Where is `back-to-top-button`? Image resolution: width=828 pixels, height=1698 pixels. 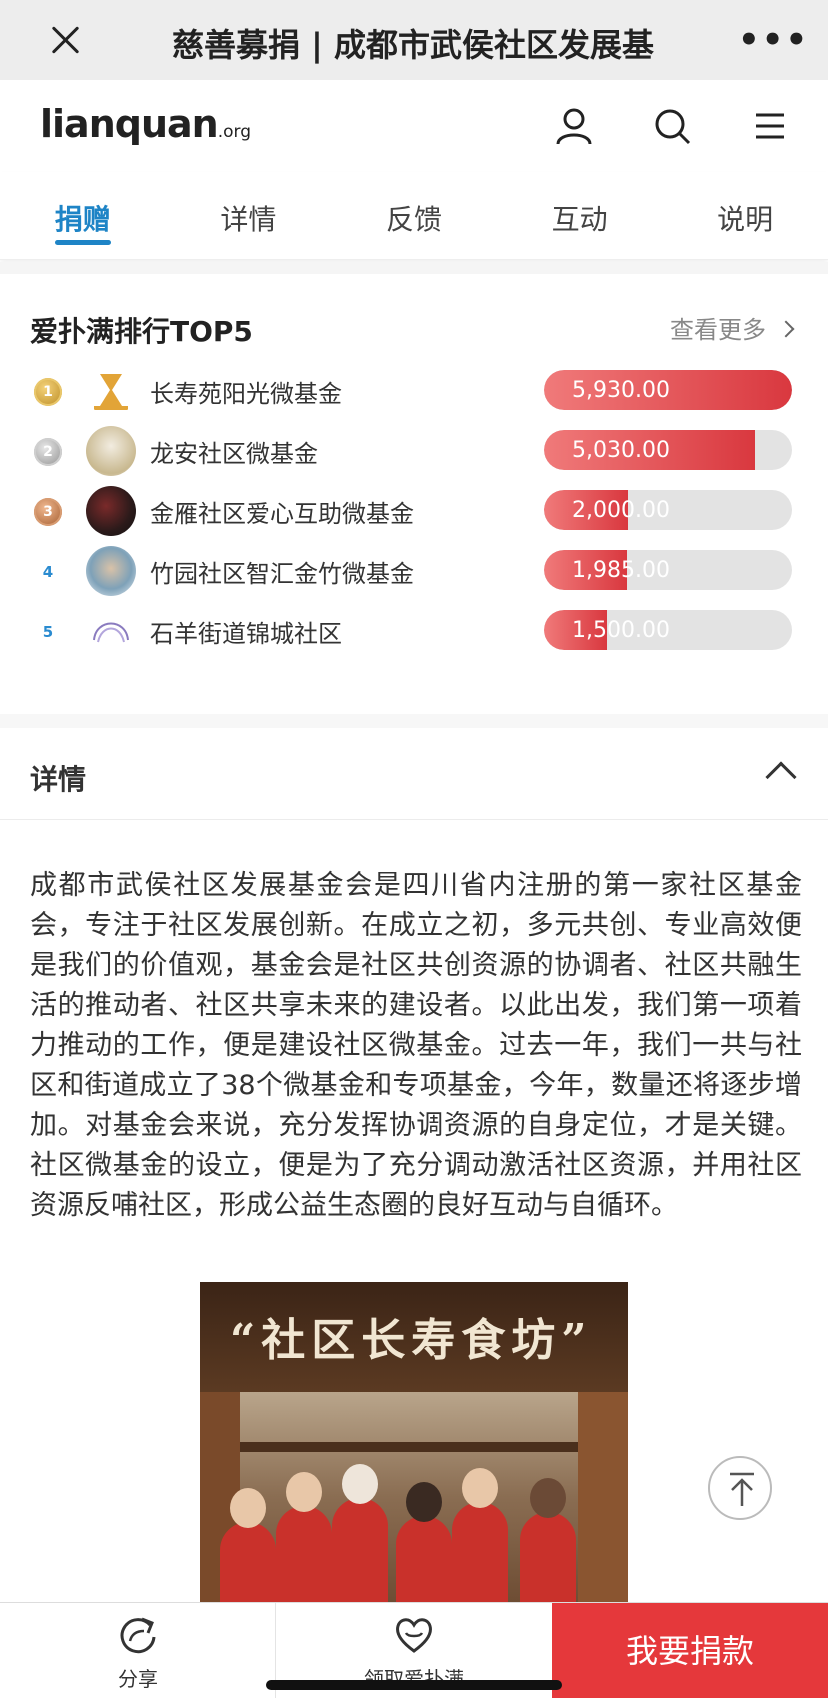 back-to-top-button is located at coordinates (740, 1488).